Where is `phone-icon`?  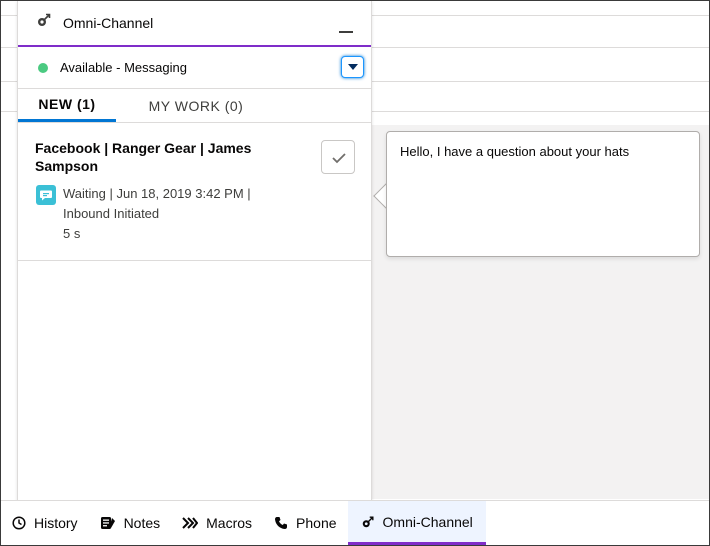 phone-icon is located at coordinates (281, 523).